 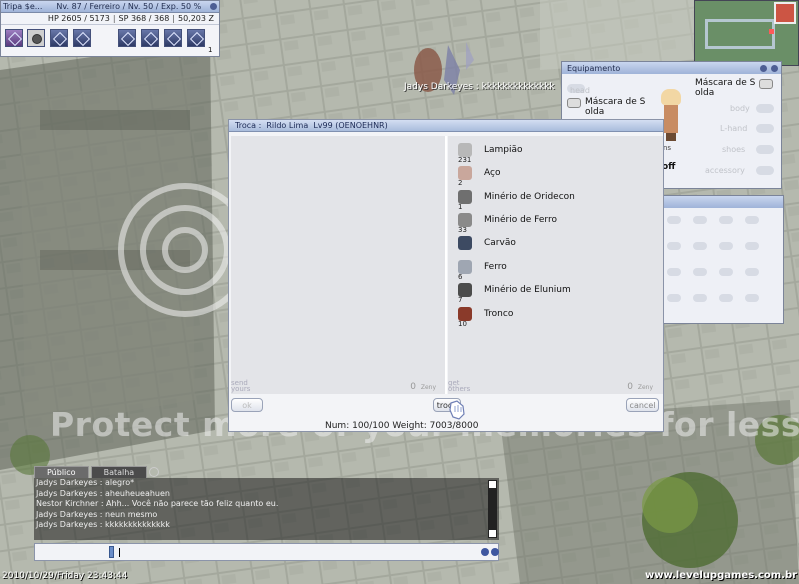 What do you see at coordinates (492, 533) in the screenshot?
I see `scroll-down-icon` at bounding box center [492, 533].